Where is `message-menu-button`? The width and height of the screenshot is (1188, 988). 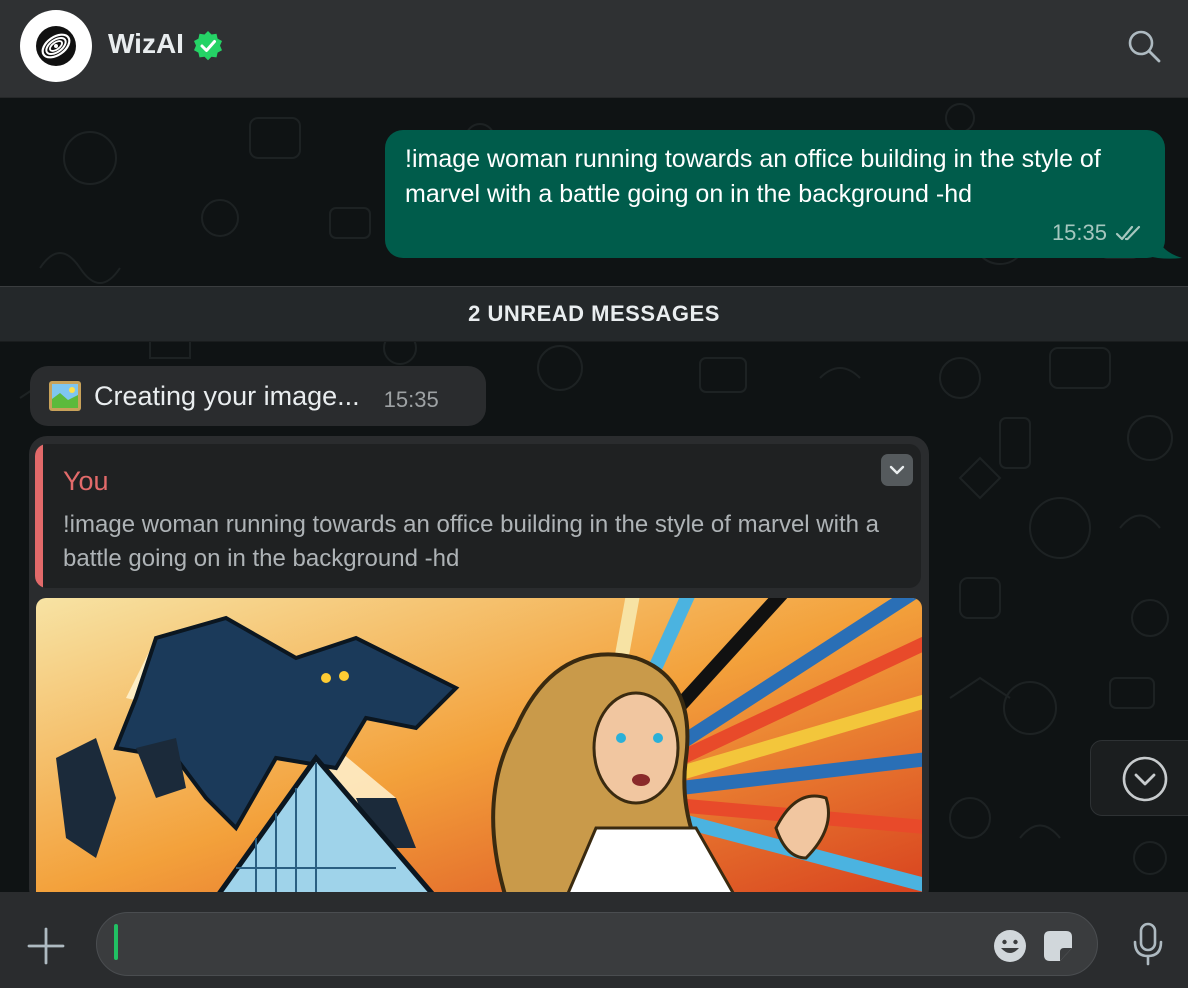
message-menu-button is located at coordinates (897, 470).